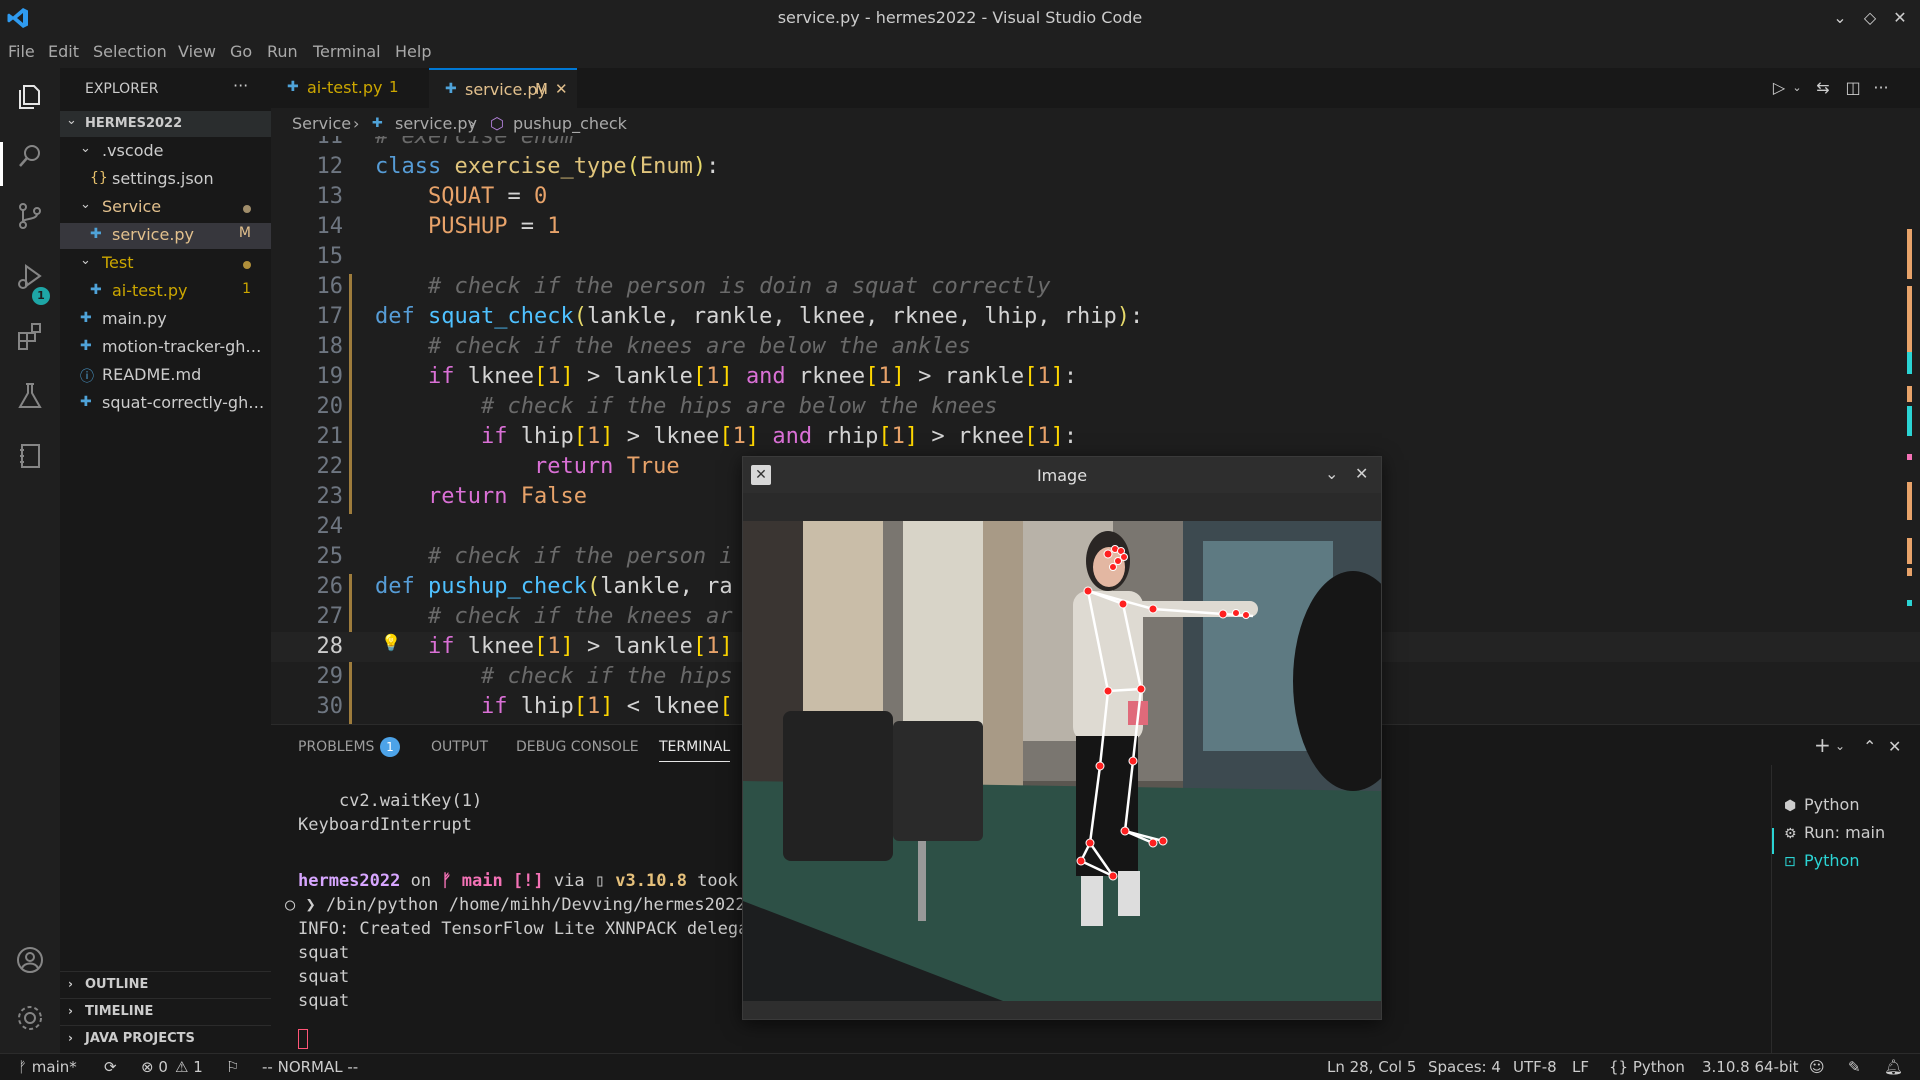  I want to click on menu-run: Run, so click(282, 51).